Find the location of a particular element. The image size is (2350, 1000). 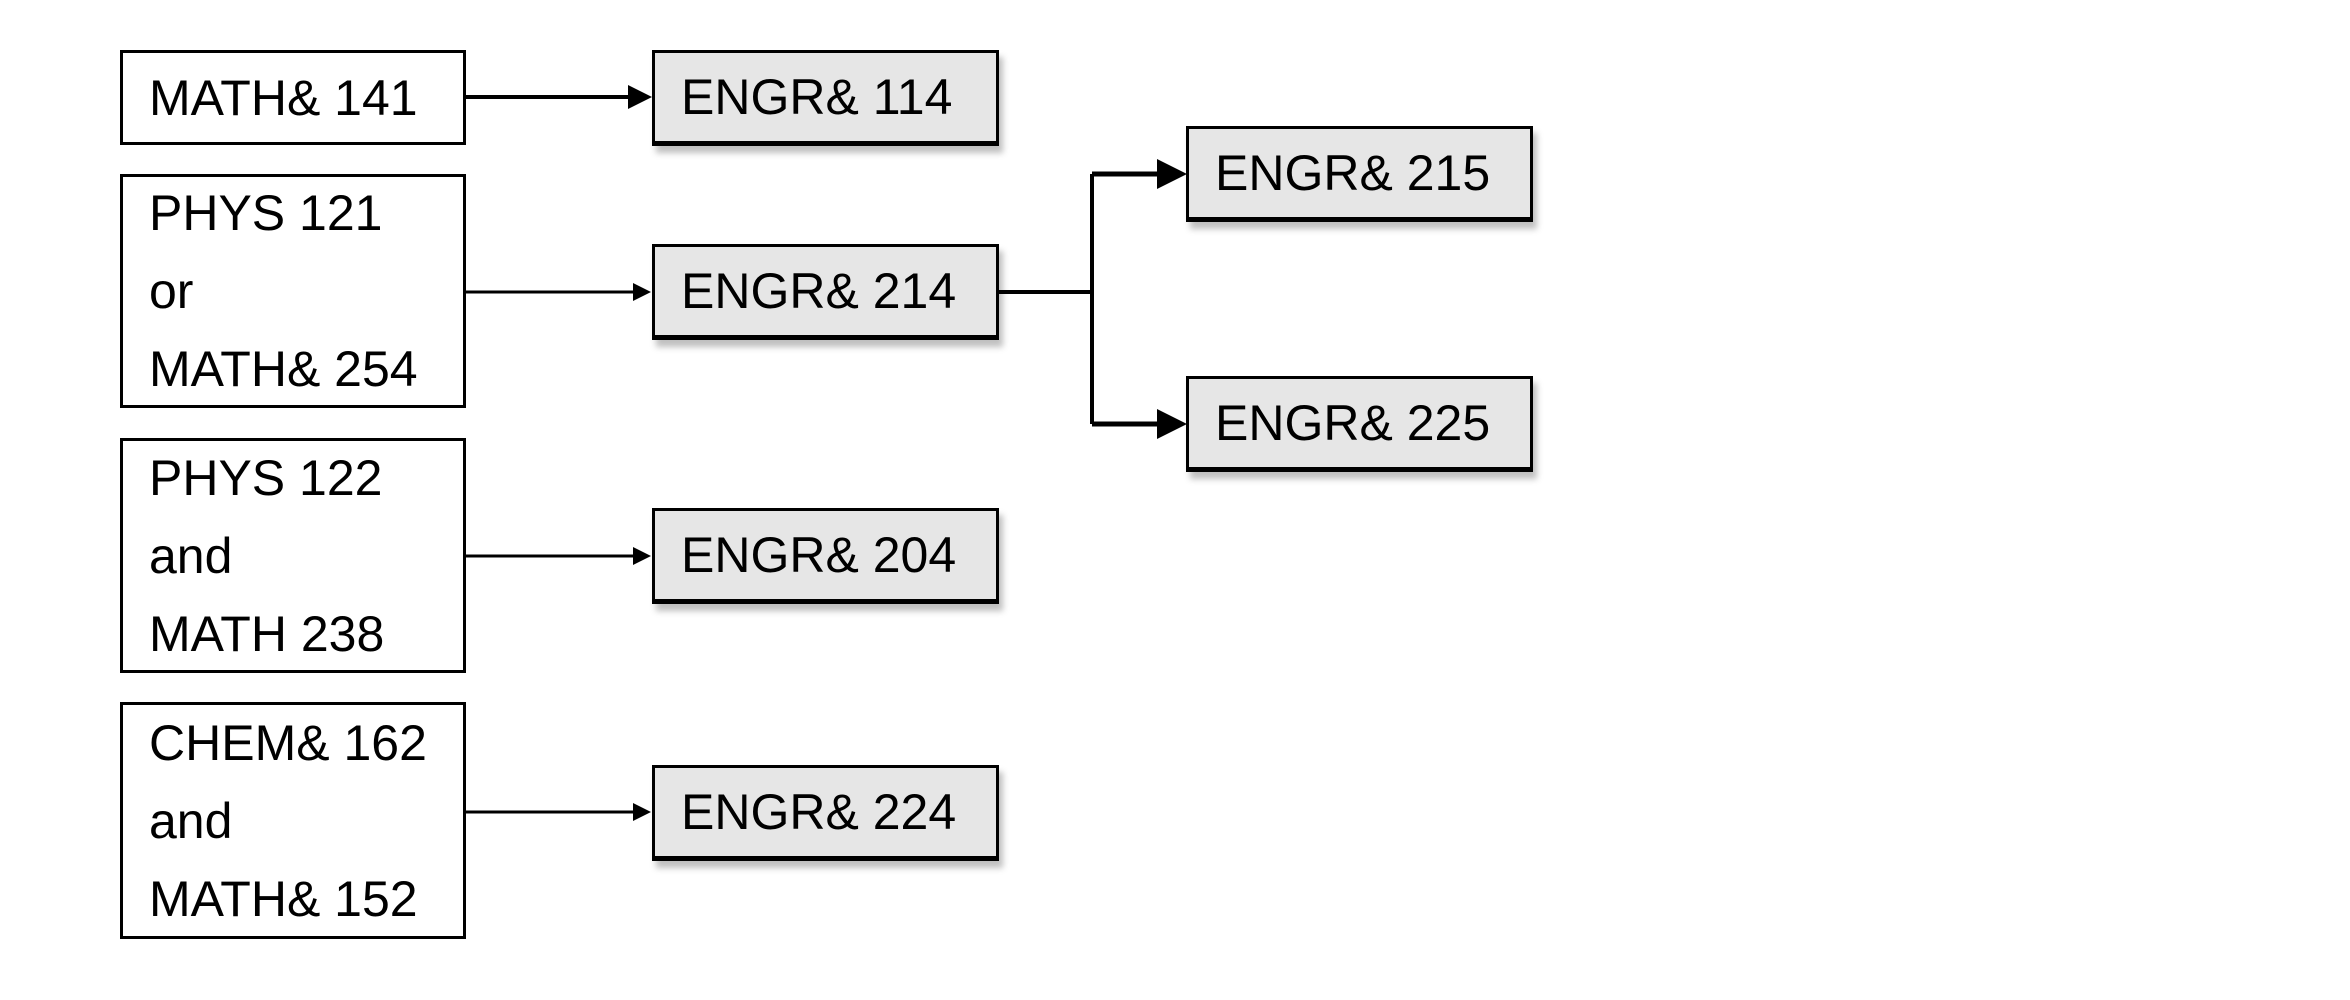

course-engr204: ENGR& 204 is located at coordinates (825, 556).